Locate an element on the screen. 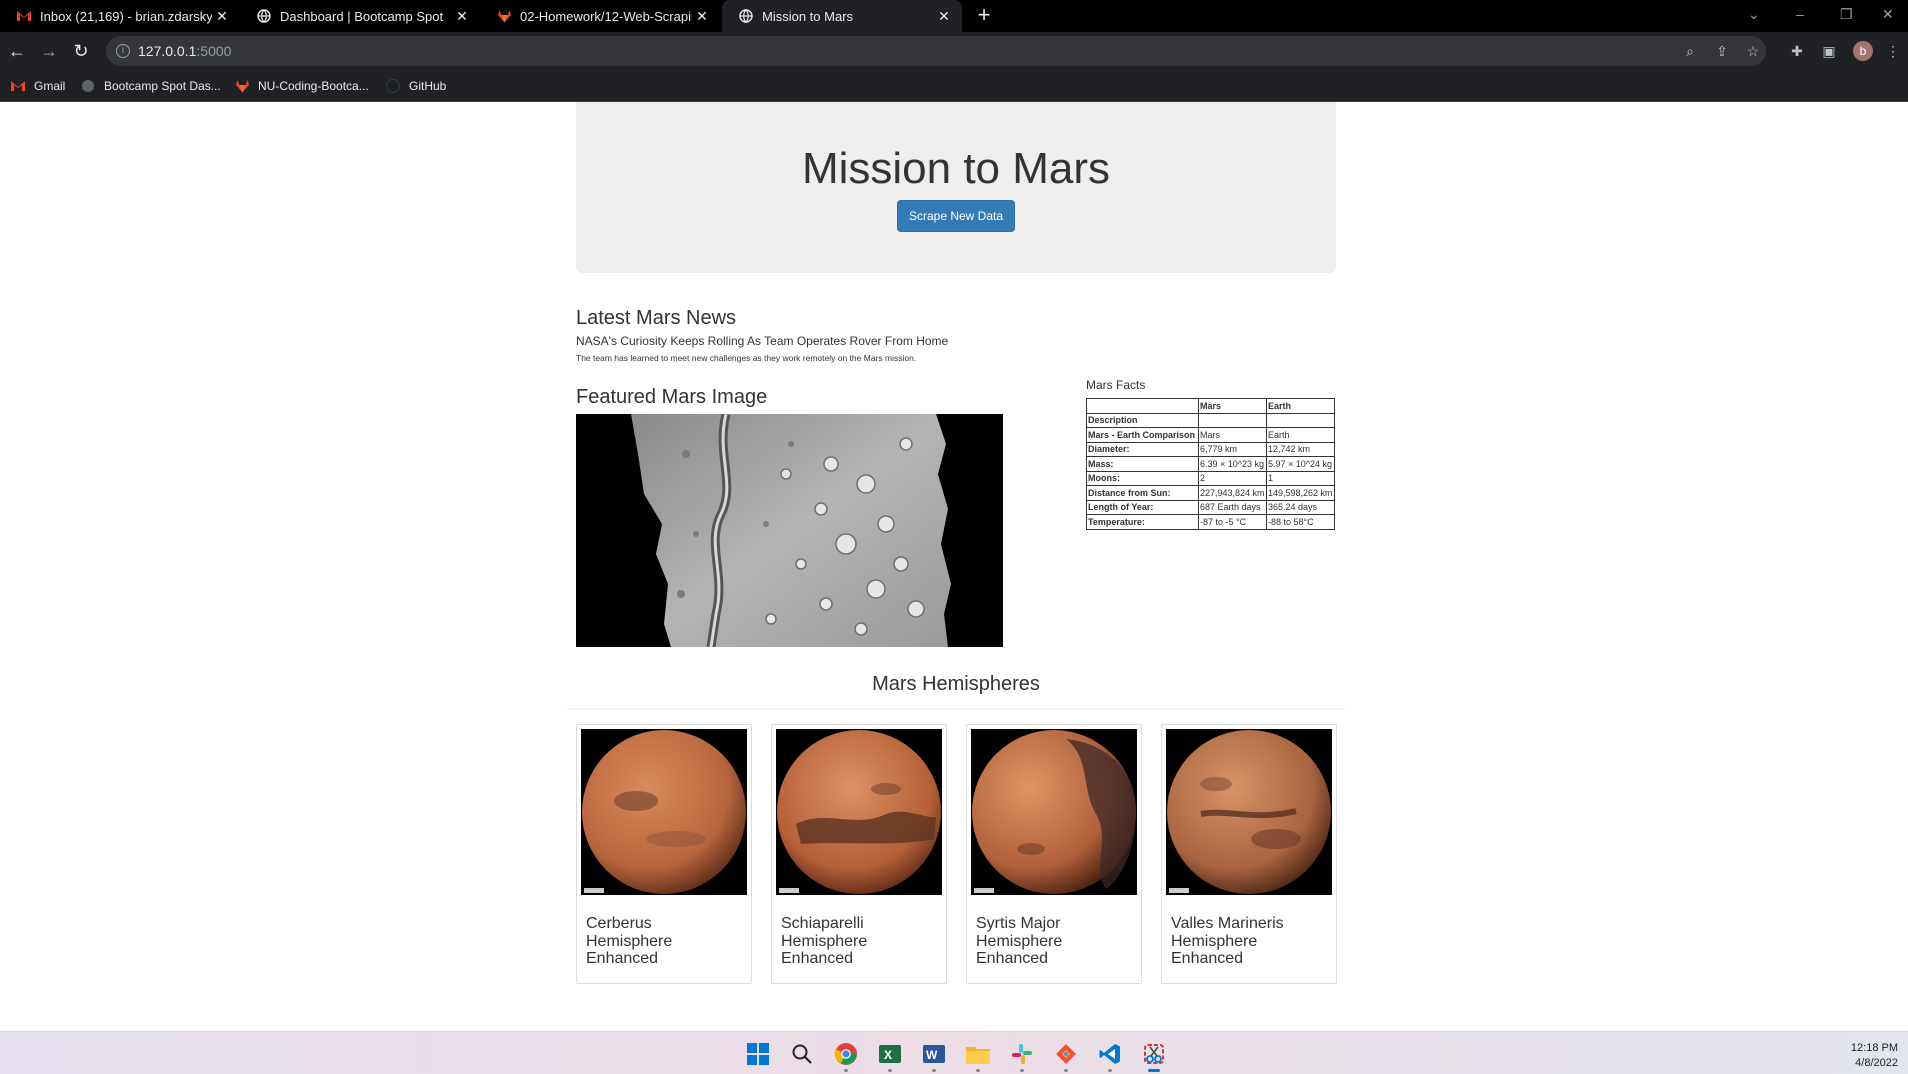  slack-icon is located at coordinates (1022, 1056).